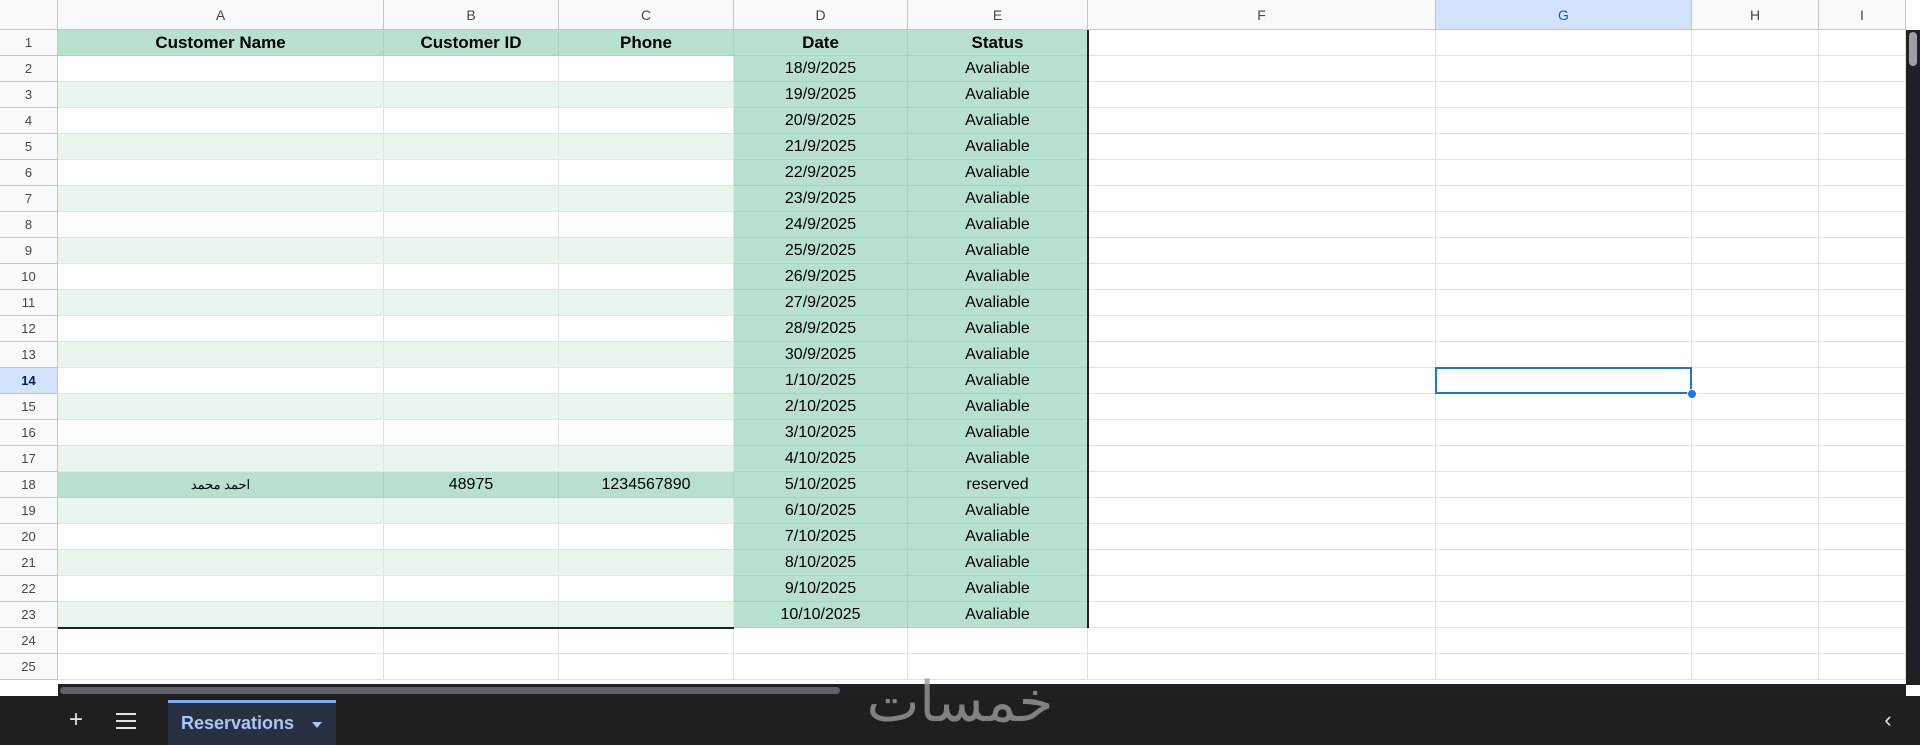 This screenshot has width=1920, height=745. What do you see at coordinates (1564, 173) in the screenshot?
I see `cell-g6` at bounding box center [1564, 173].